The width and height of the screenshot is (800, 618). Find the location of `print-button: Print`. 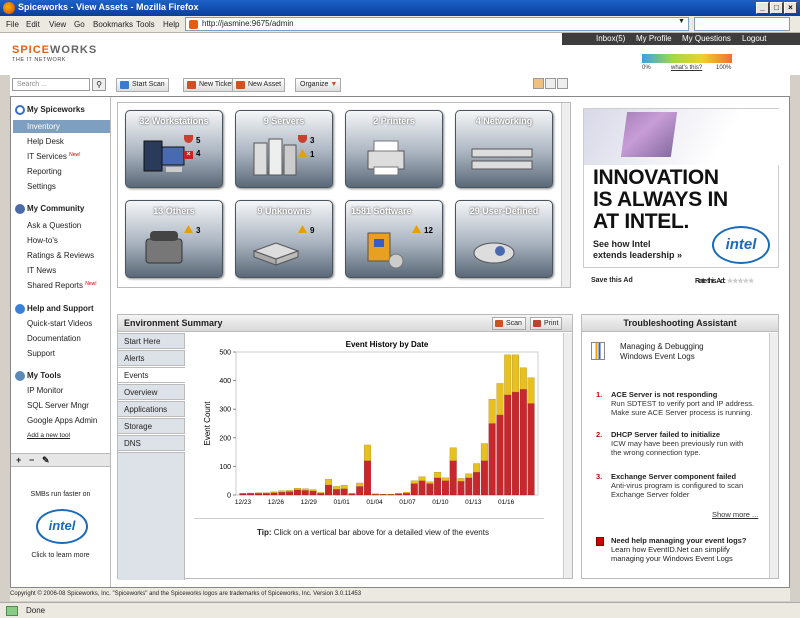

print-button: Print is located at coordinates (546, 323).